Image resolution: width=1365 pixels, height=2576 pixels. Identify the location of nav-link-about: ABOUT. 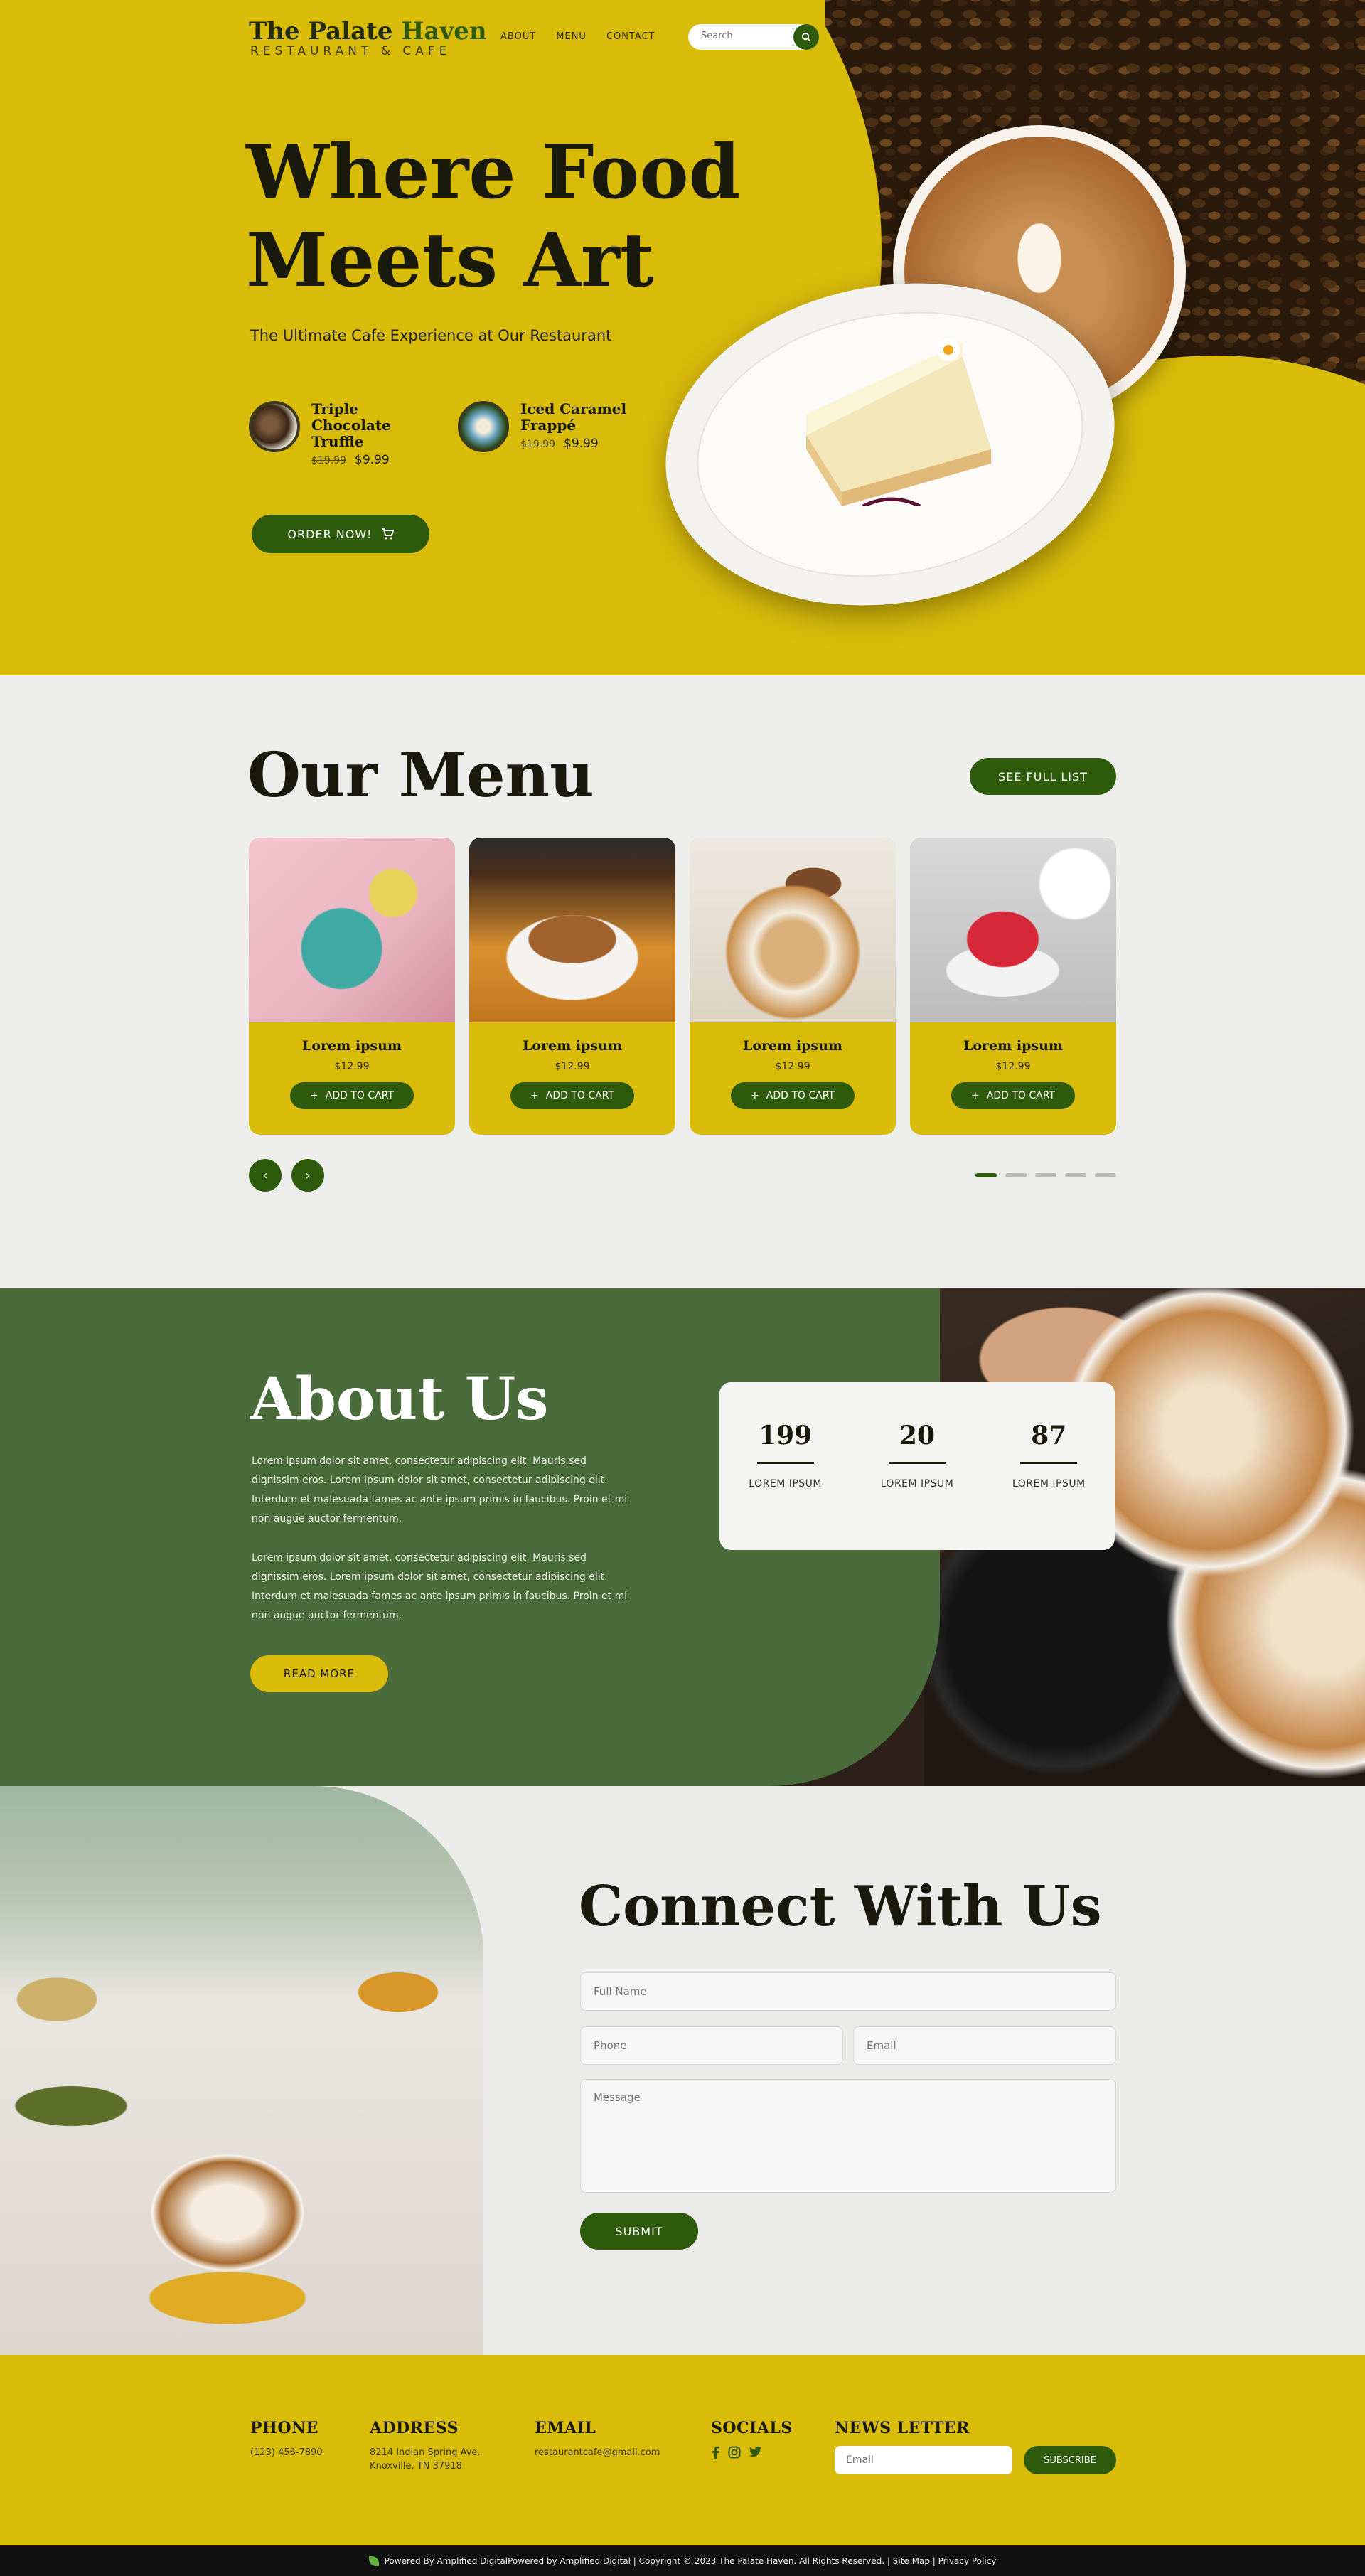
(518, 36).